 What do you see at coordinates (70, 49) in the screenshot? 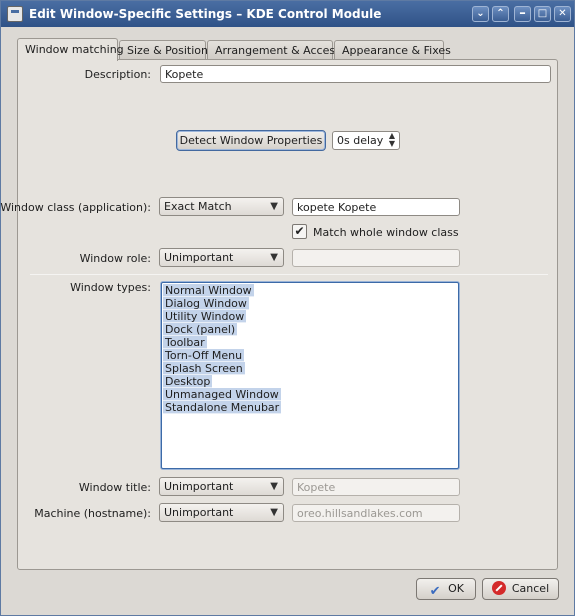
I see `tab-window-matching: Window matching` at bounding box center [70, 49].